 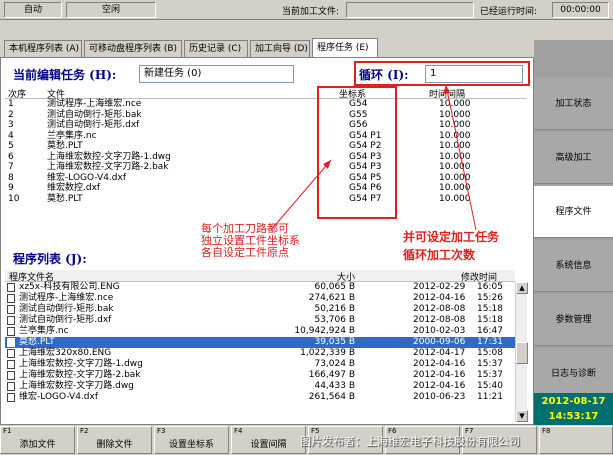 I want to click on tab-history: 历史记录 (C), so click(x=216, y=48).